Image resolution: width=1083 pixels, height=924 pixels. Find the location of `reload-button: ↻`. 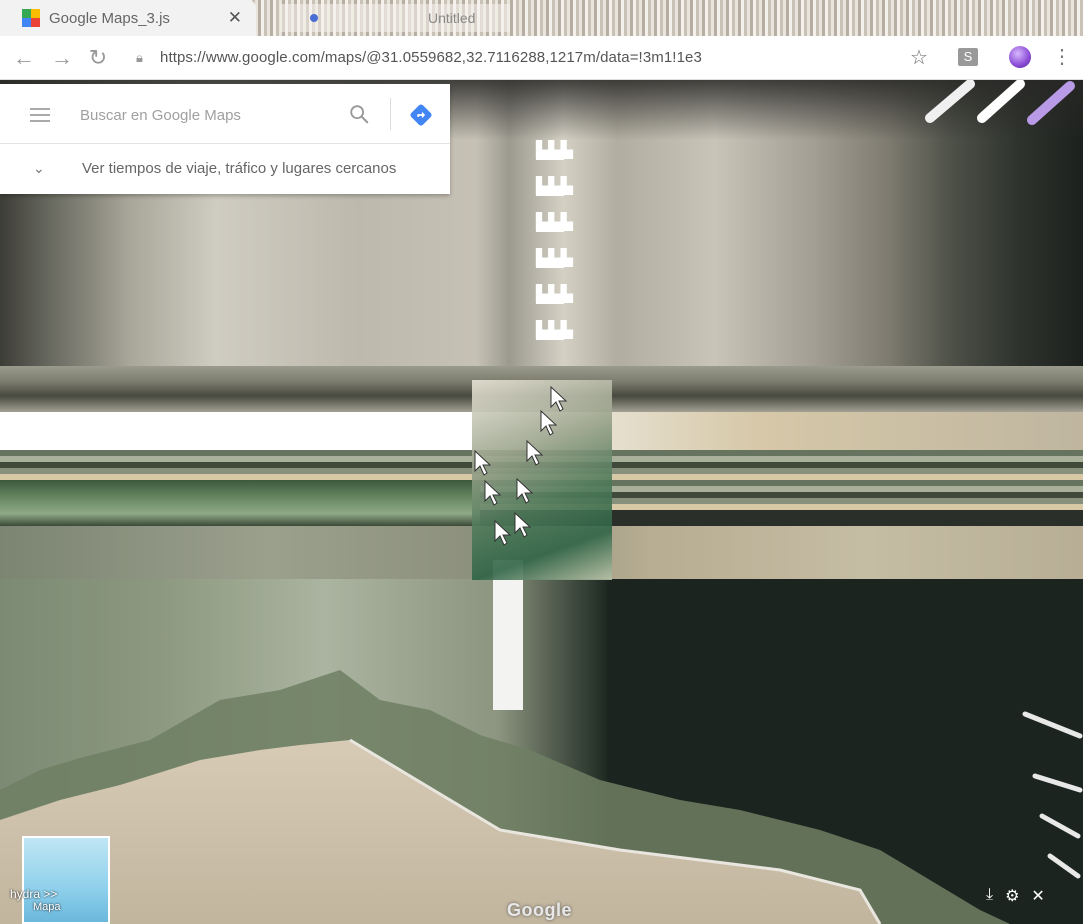

reload-button: ↻ is located at coordinates (98, 58).